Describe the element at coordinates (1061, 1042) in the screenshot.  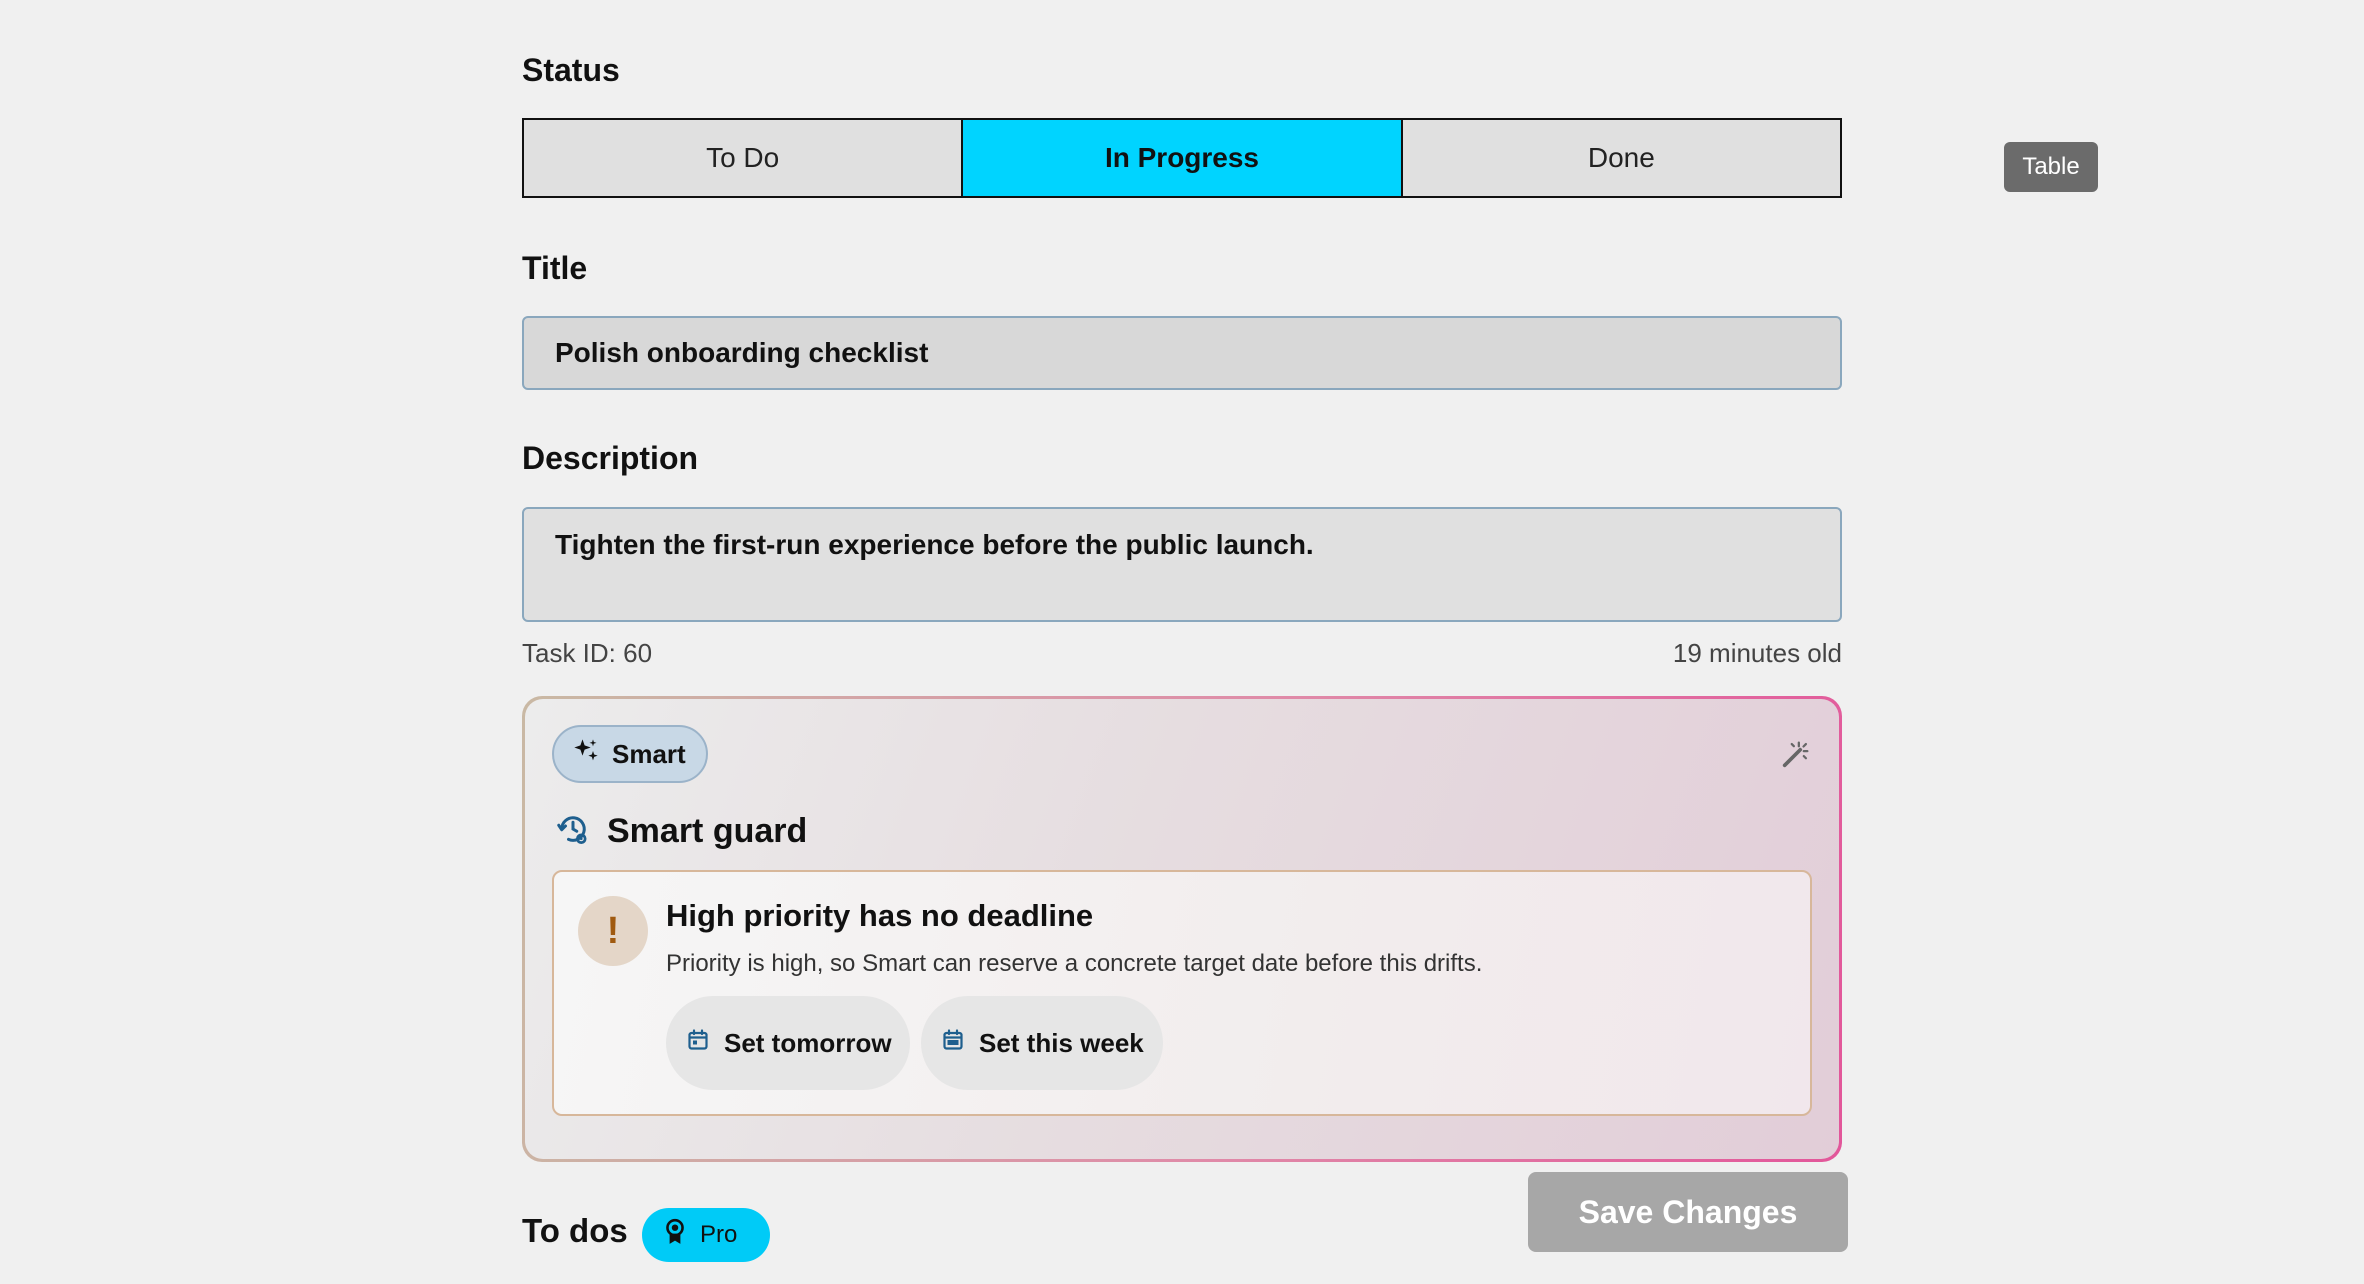
I see `set-this-week-label: Set this week` at that location.